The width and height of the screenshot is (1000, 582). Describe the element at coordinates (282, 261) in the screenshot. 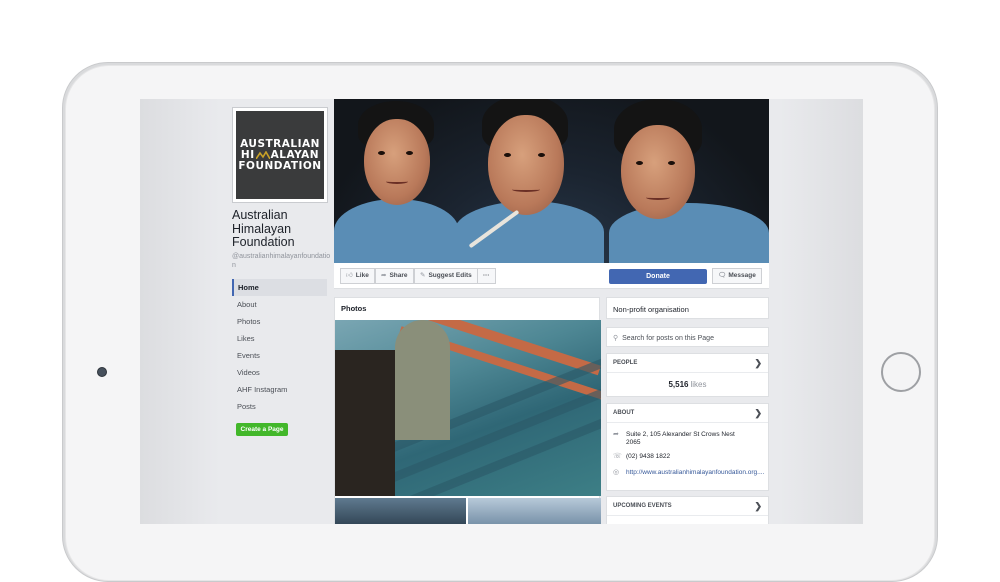

I see `page-handle: @australianhimalayanfoundation` at that location.